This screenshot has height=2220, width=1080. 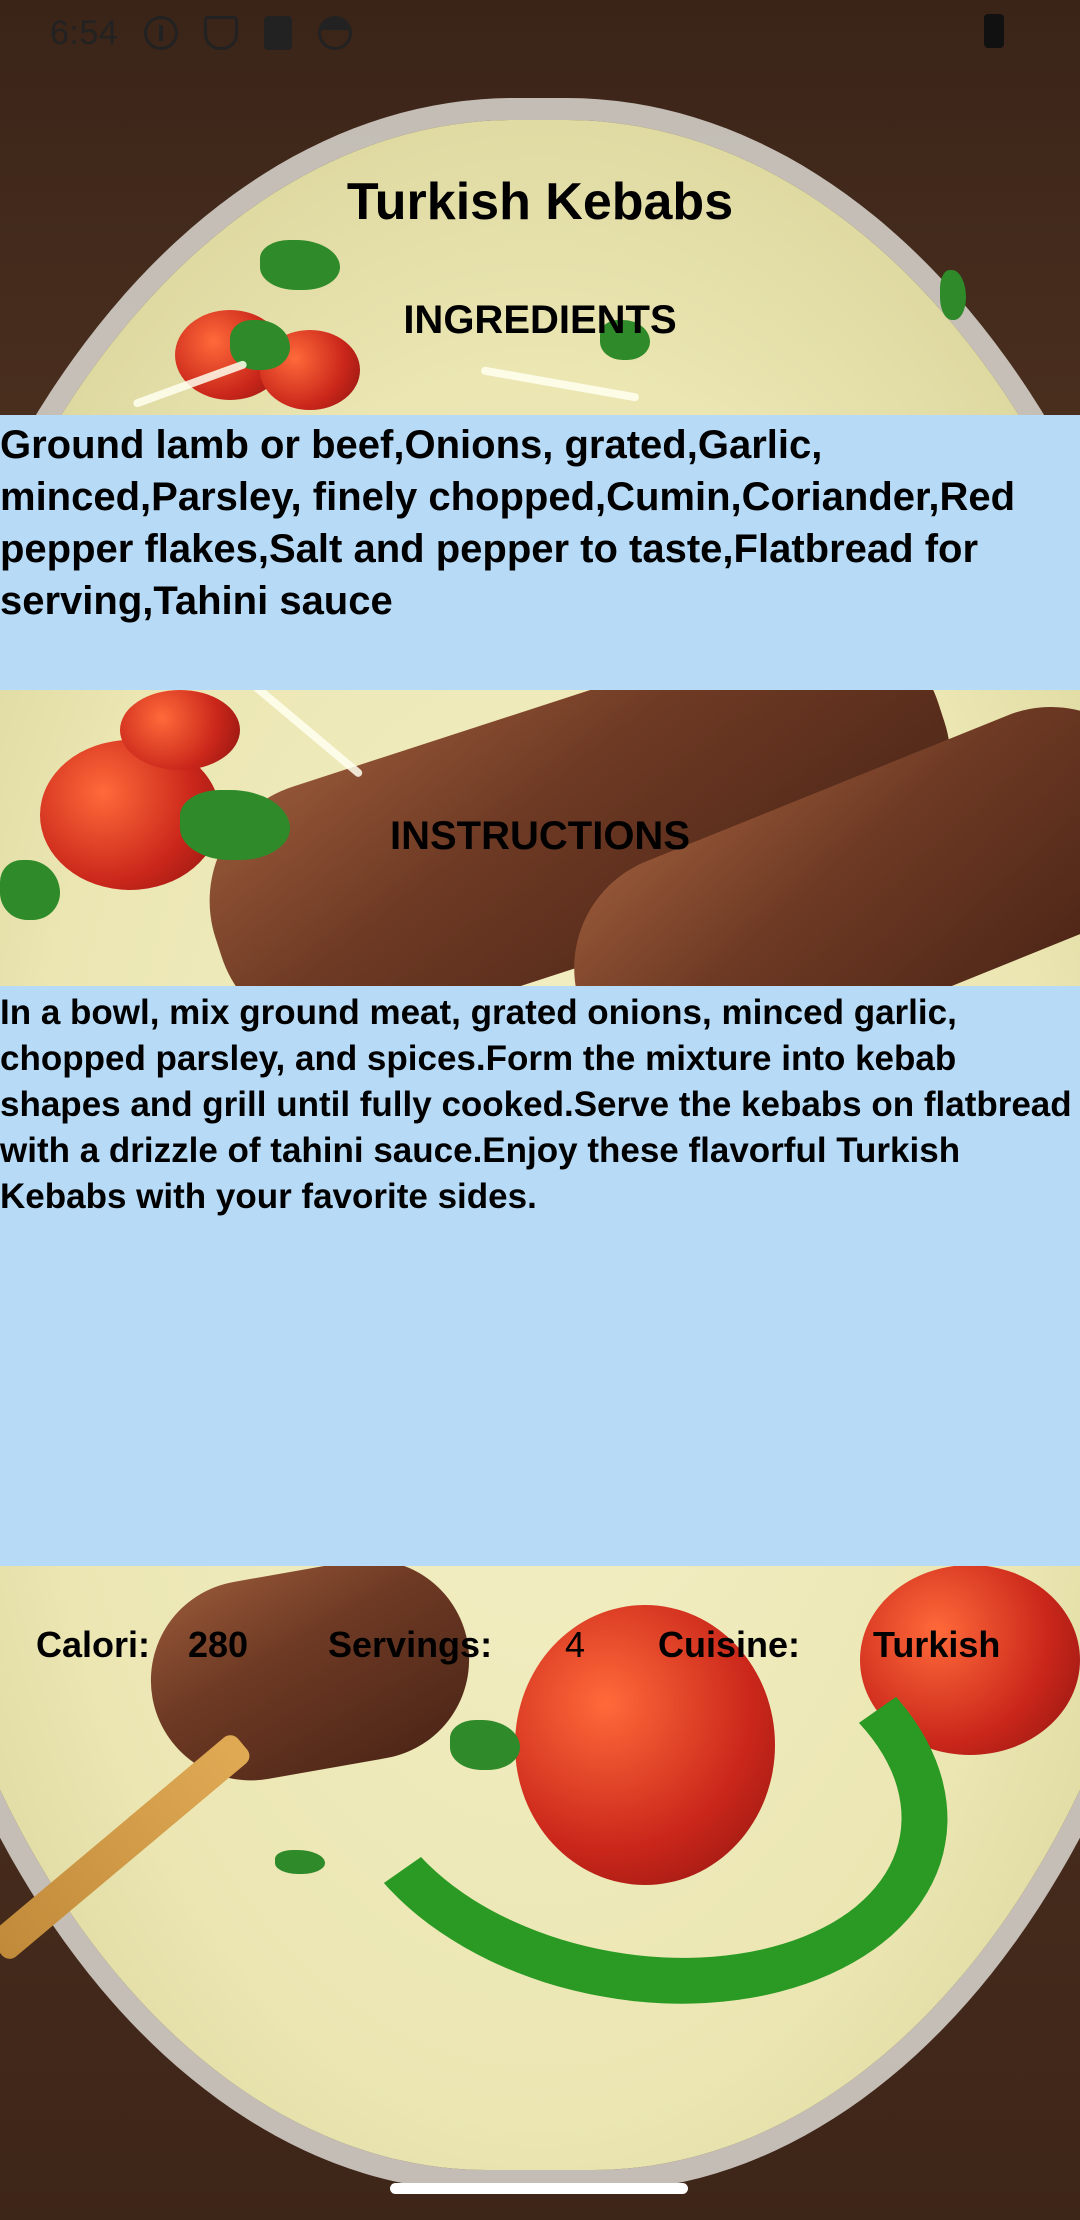 I want to click on cuisine-value: Turkish, so click(x=937, y=1644).